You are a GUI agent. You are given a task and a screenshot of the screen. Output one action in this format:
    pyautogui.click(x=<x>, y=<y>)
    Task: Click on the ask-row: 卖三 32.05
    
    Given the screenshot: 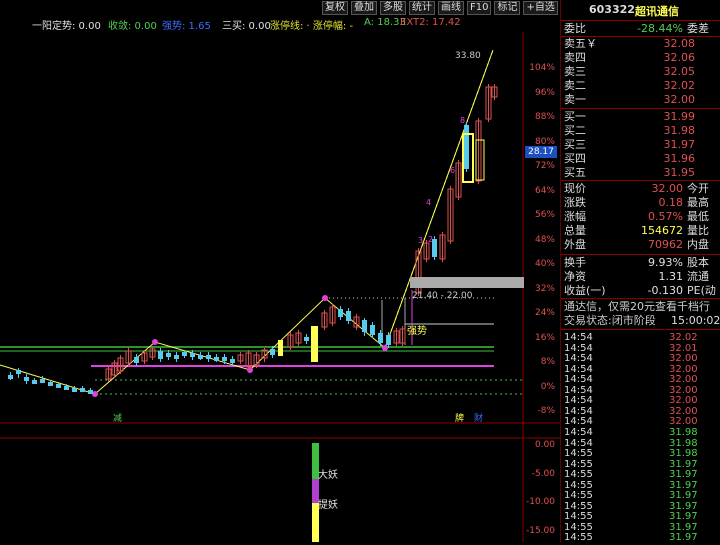 What is the action you would take?
    pyautogui.click(x=640, y=72)
    